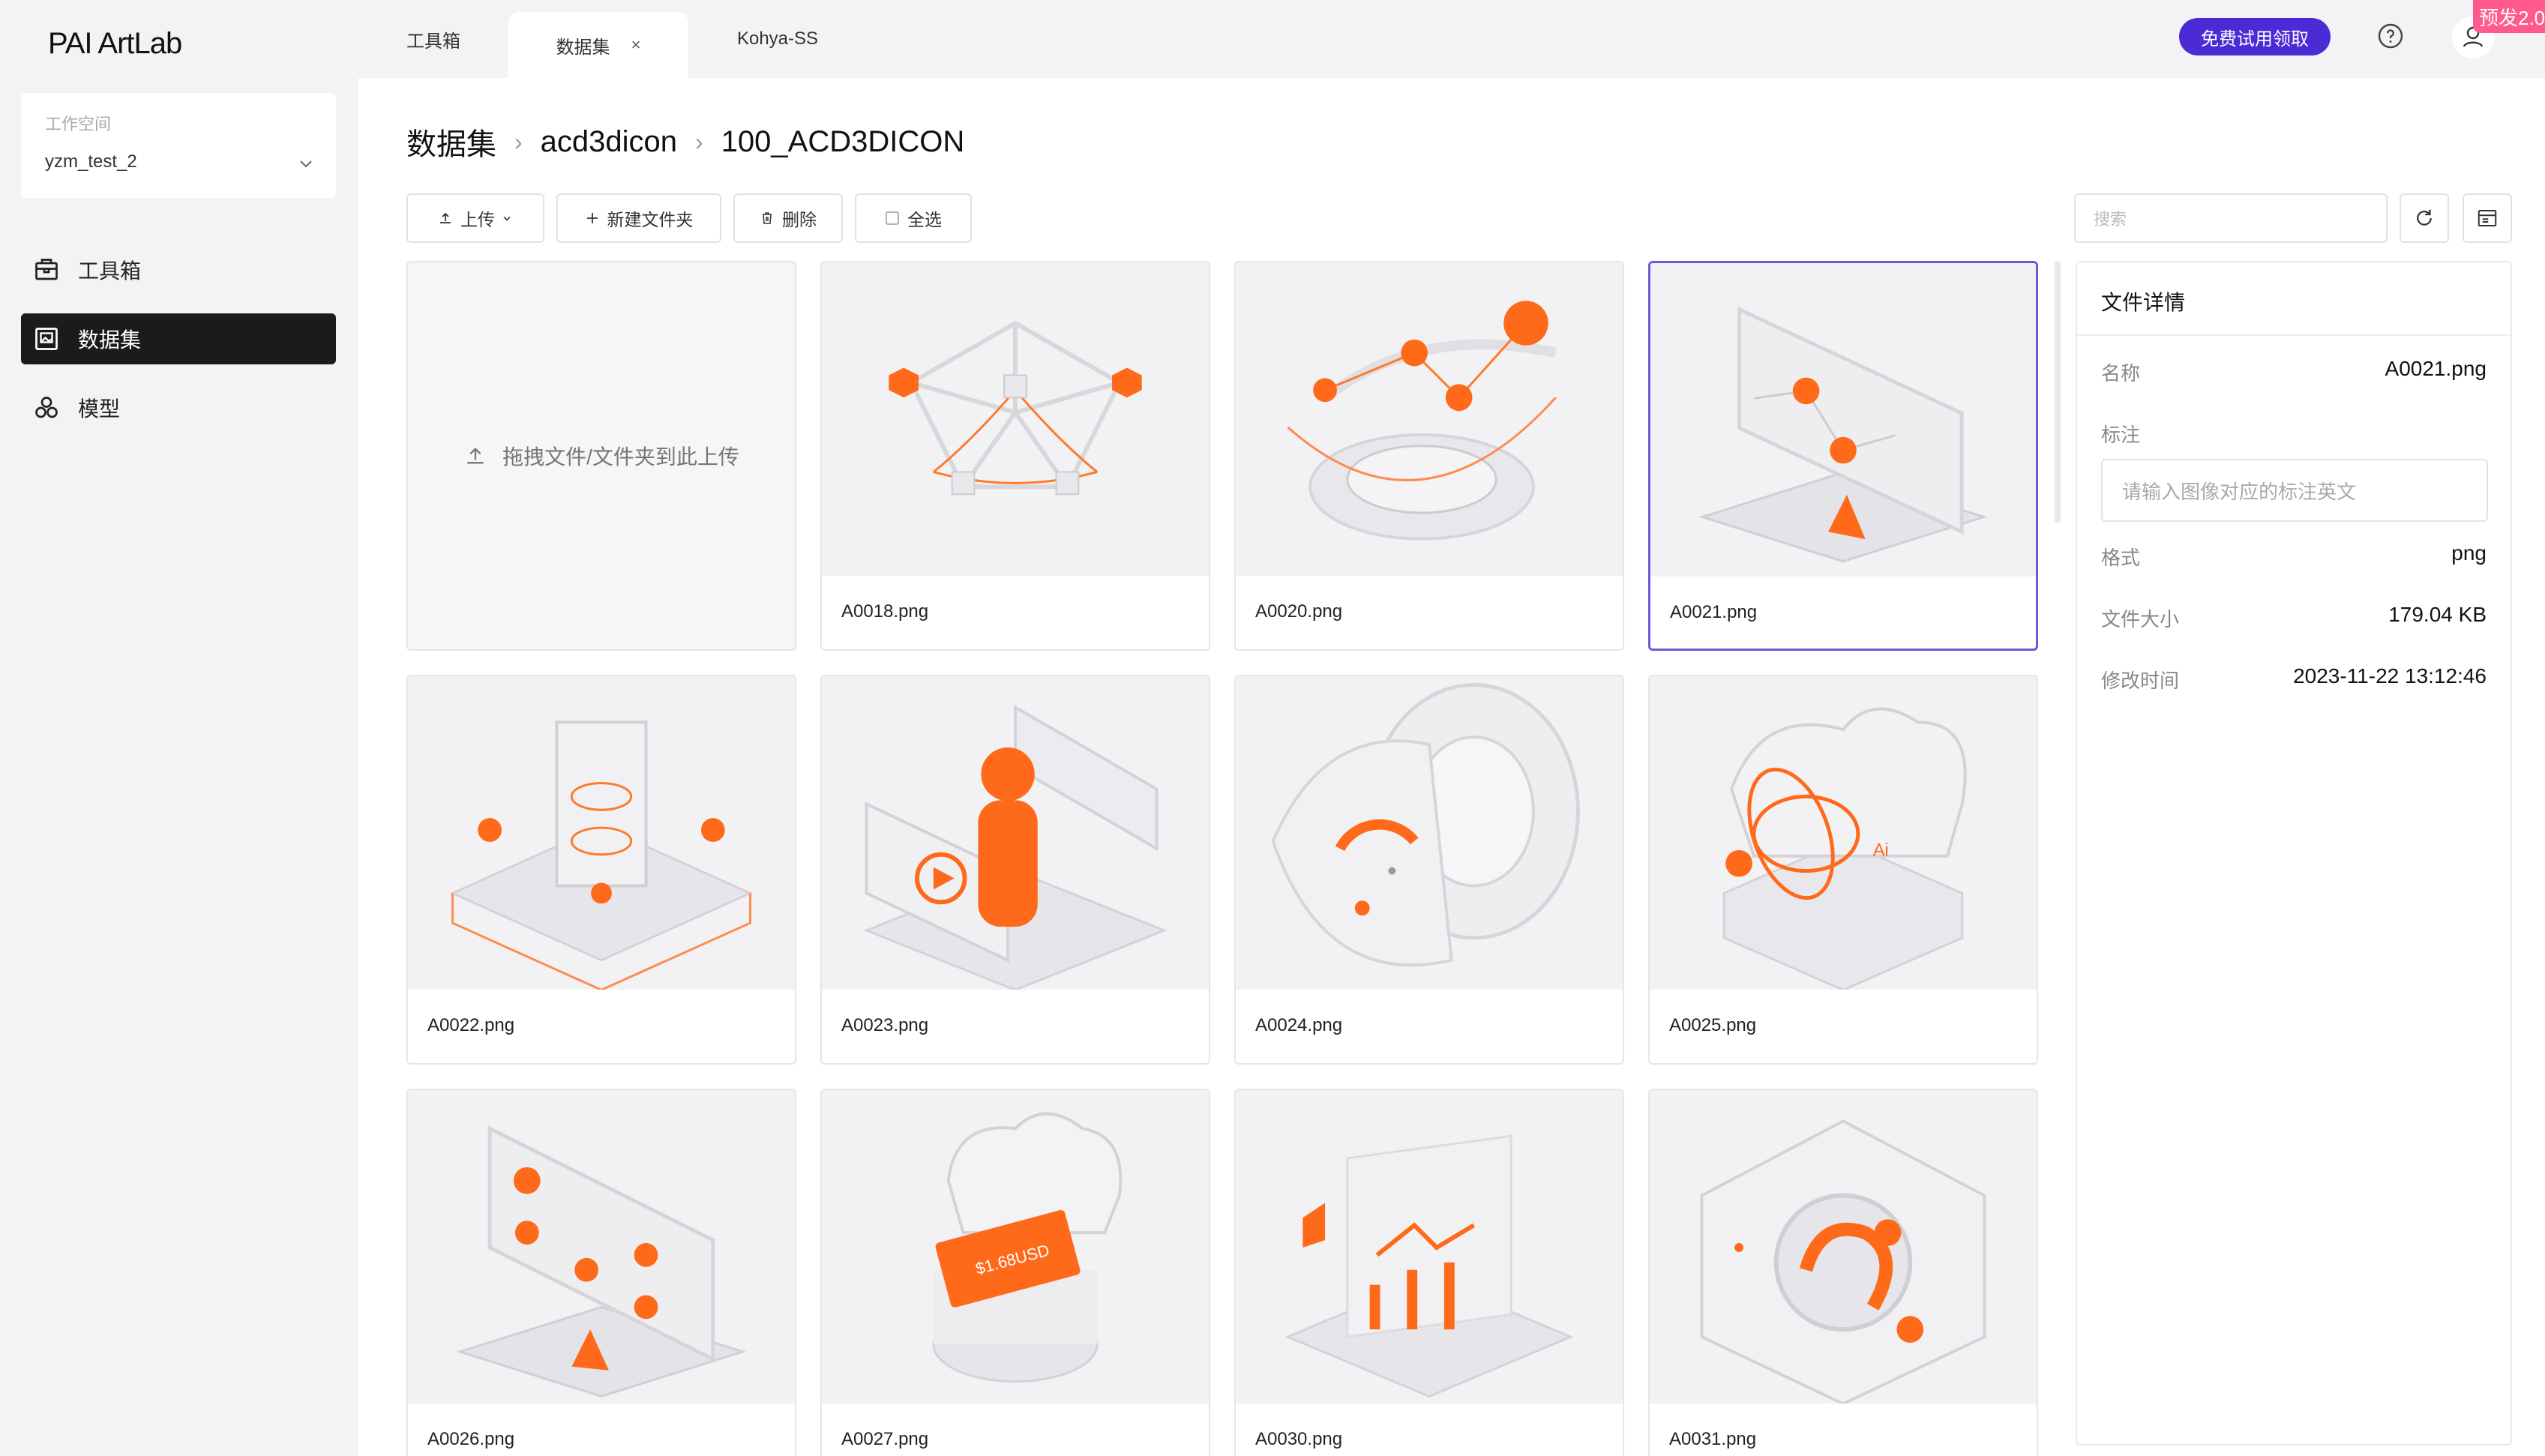 This screenshot has width=2545, height=1456. Describe the element at coordinates (650, 219) in the screenshot. I see `new-folder-label: 新建文件夹` at that location.